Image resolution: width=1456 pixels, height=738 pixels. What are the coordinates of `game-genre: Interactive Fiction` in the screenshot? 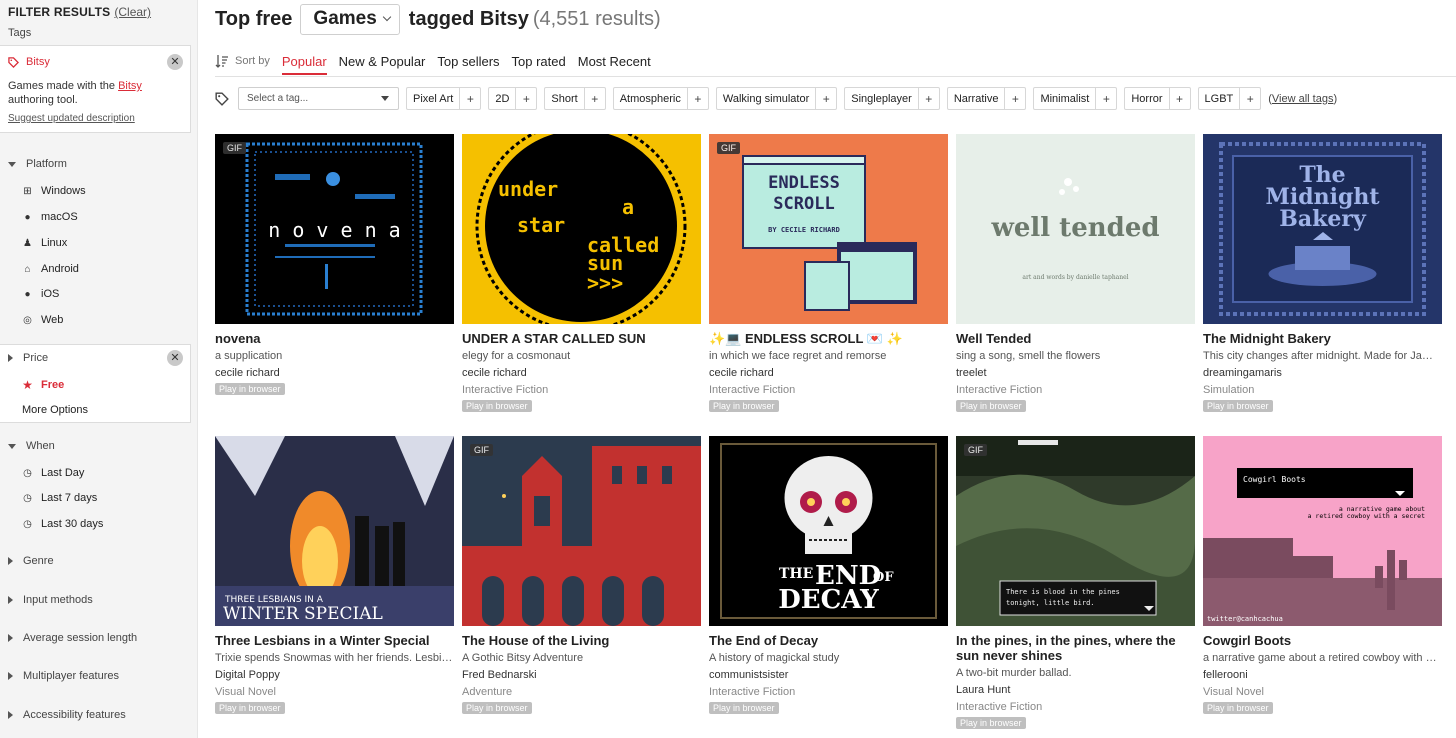 It's located at (999, 390).